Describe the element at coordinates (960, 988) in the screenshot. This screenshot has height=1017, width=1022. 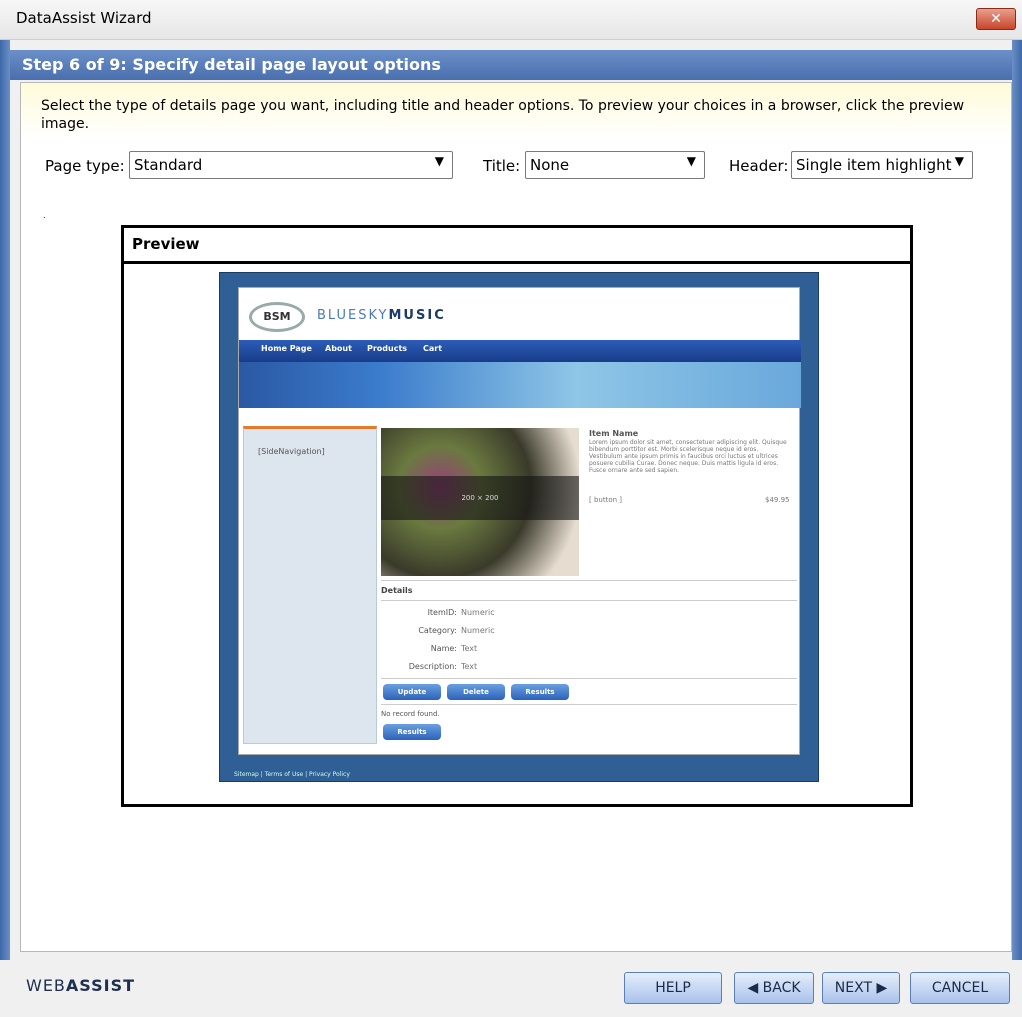
I see `cancel-button: CANCEL` at that location.